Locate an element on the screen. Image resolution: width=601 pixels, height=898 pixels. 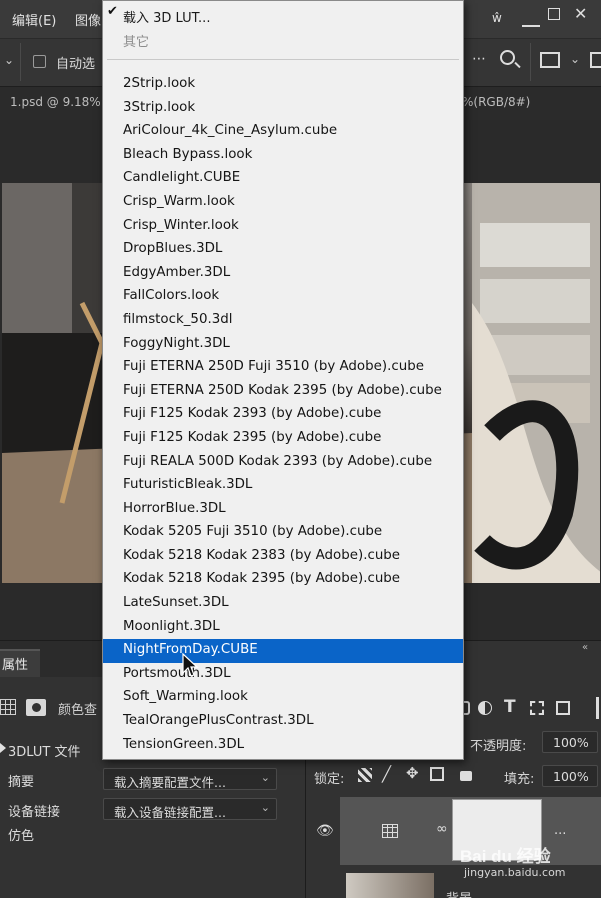
menu-overflow: ŵ is located at coordinates (497, 18).